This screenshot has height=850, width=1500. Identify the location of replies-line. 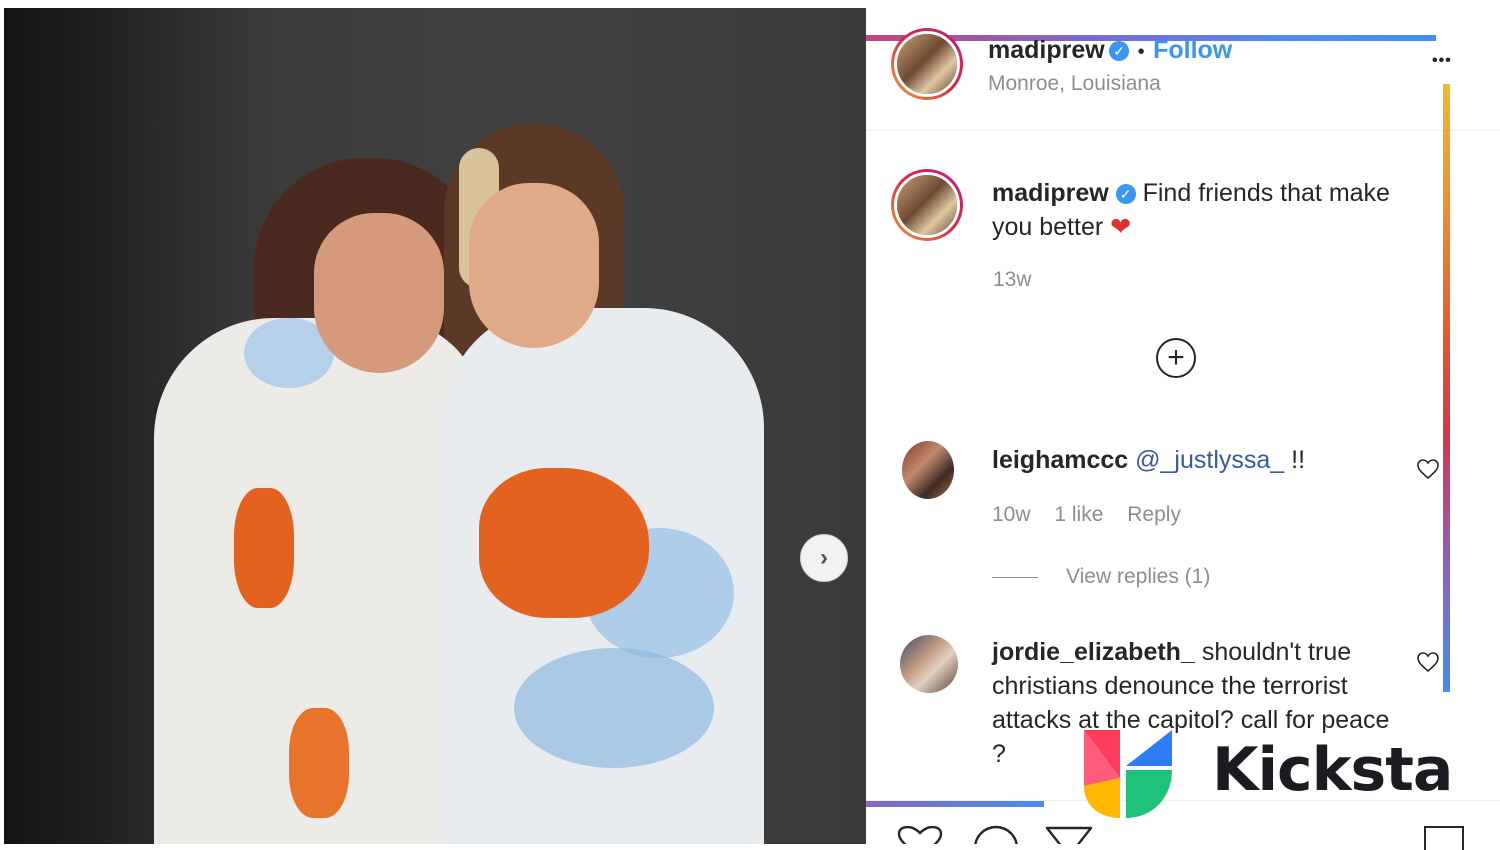
(1015, 577).